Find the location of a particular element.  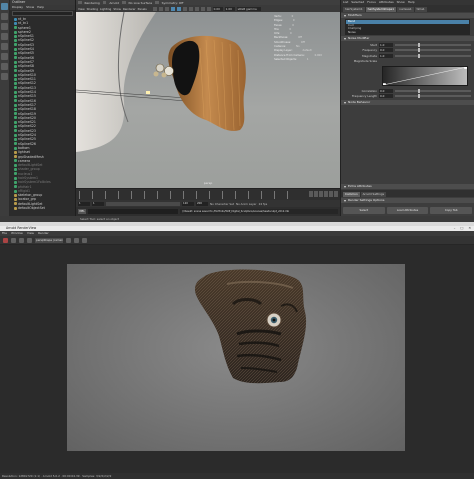

go-to-end-icon is located at coordinates (336, 194).